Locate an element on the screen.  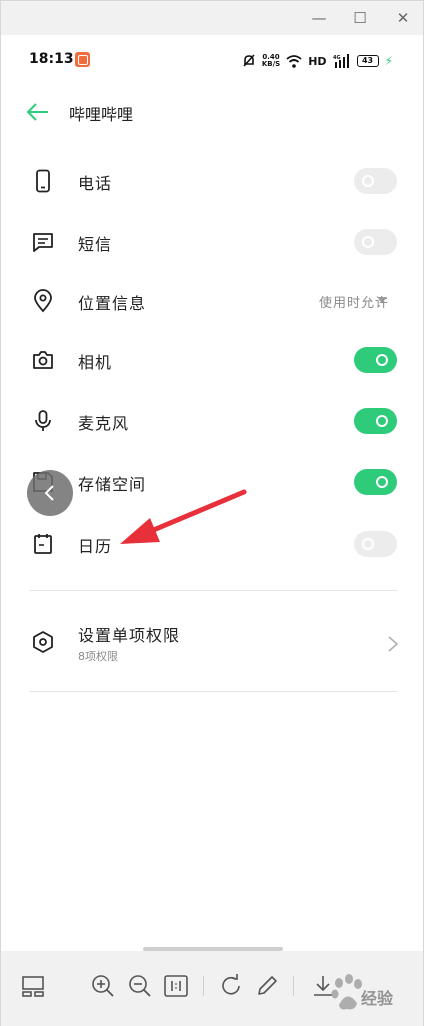
rotate-icon is located at coordinates (231, 984).